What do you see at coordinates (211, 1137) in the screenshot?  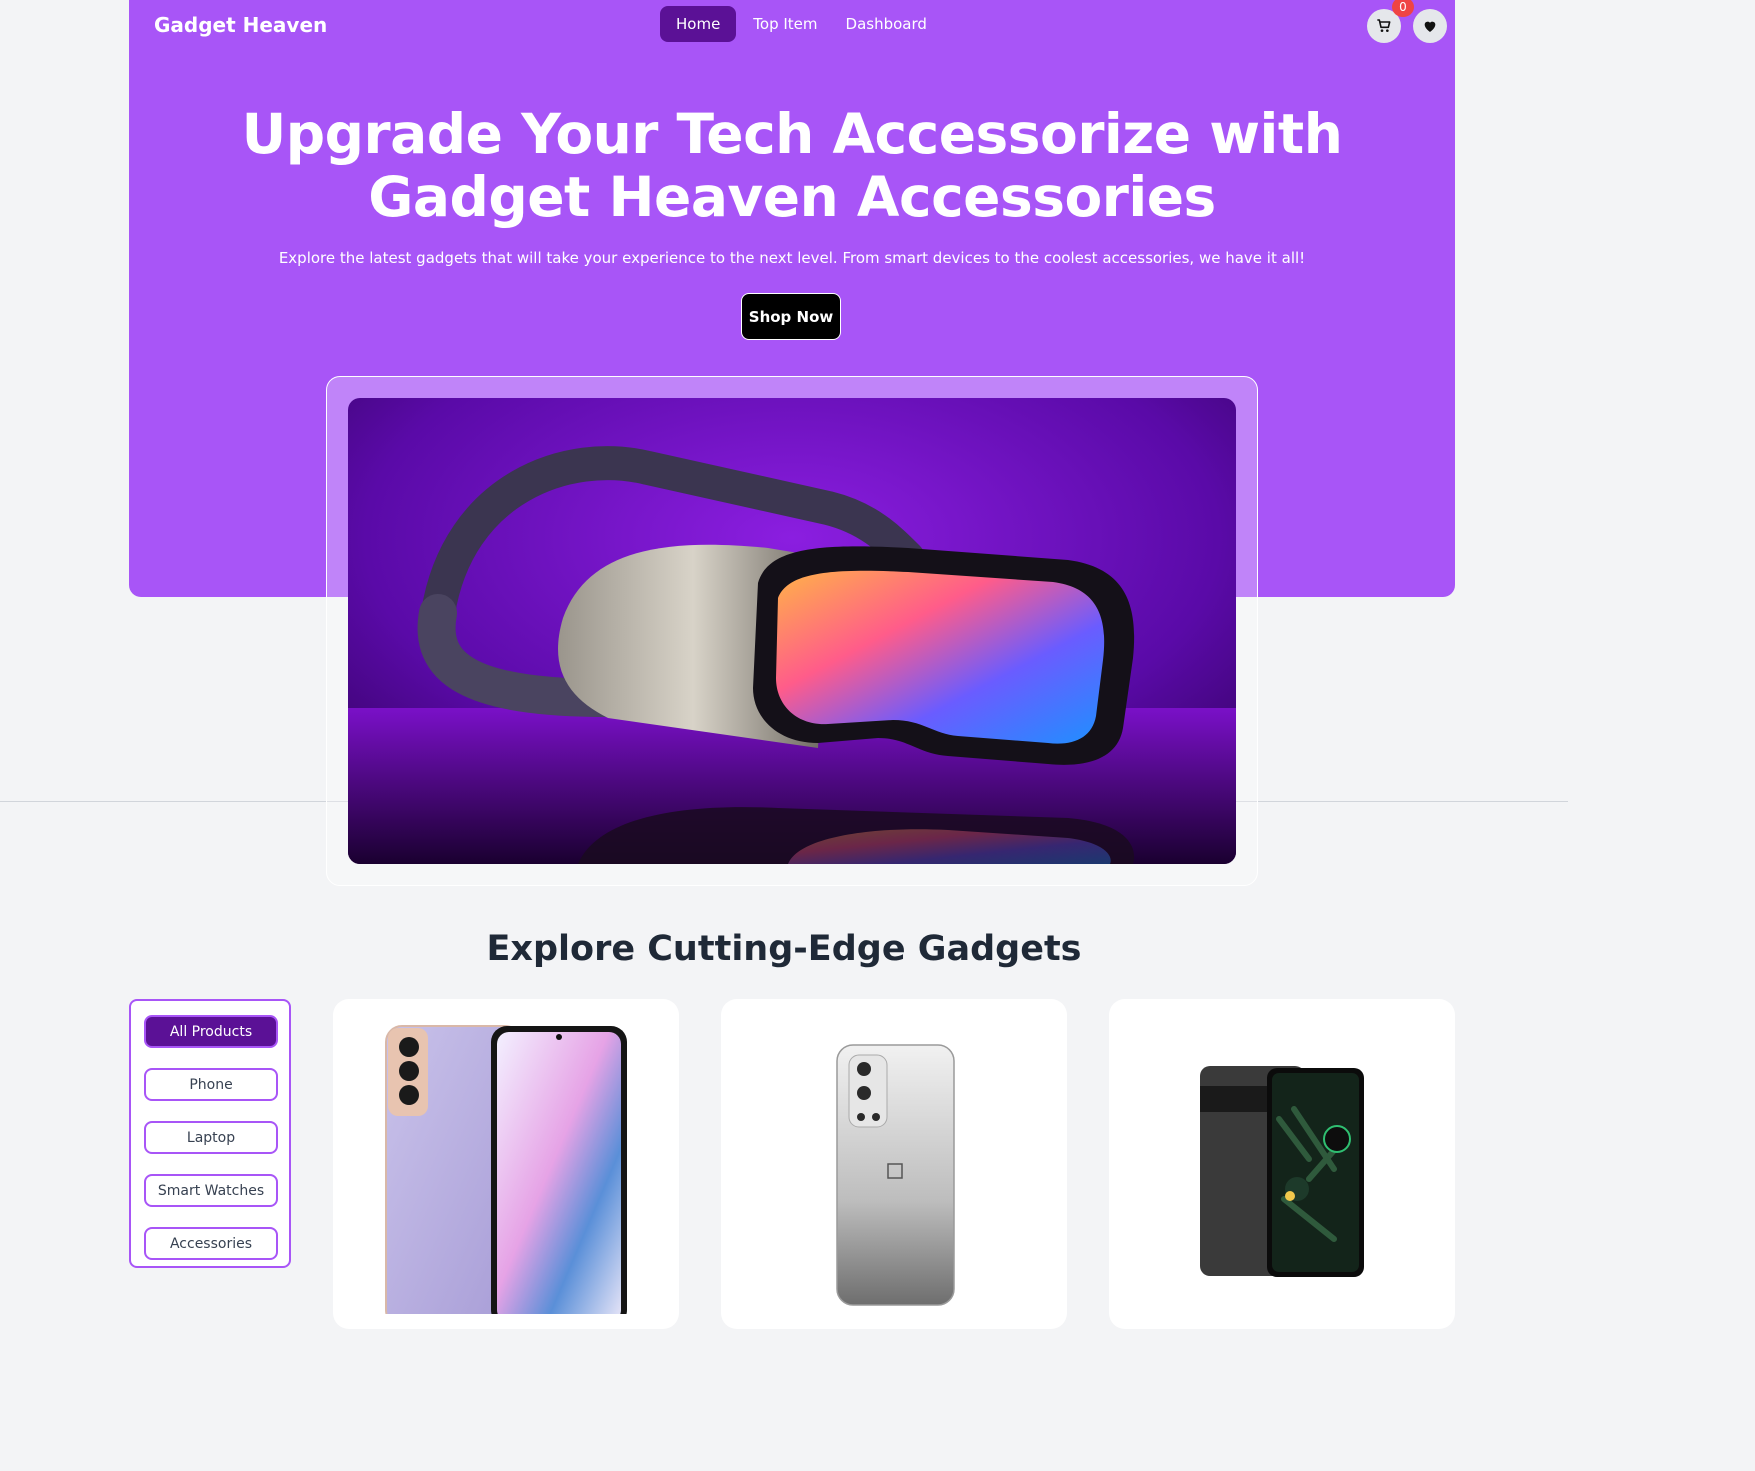 I see `category-laptop: Laptop` at bounding box center [211, 1137].